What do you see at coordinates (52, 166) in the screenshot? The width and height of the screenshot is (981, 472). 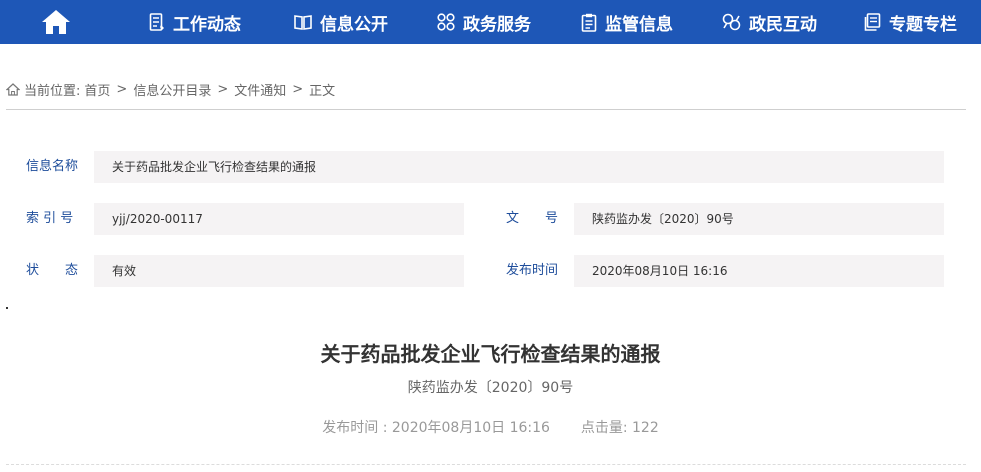 I see `info-name-label: 信息名称` at bounding box center [52, 166].